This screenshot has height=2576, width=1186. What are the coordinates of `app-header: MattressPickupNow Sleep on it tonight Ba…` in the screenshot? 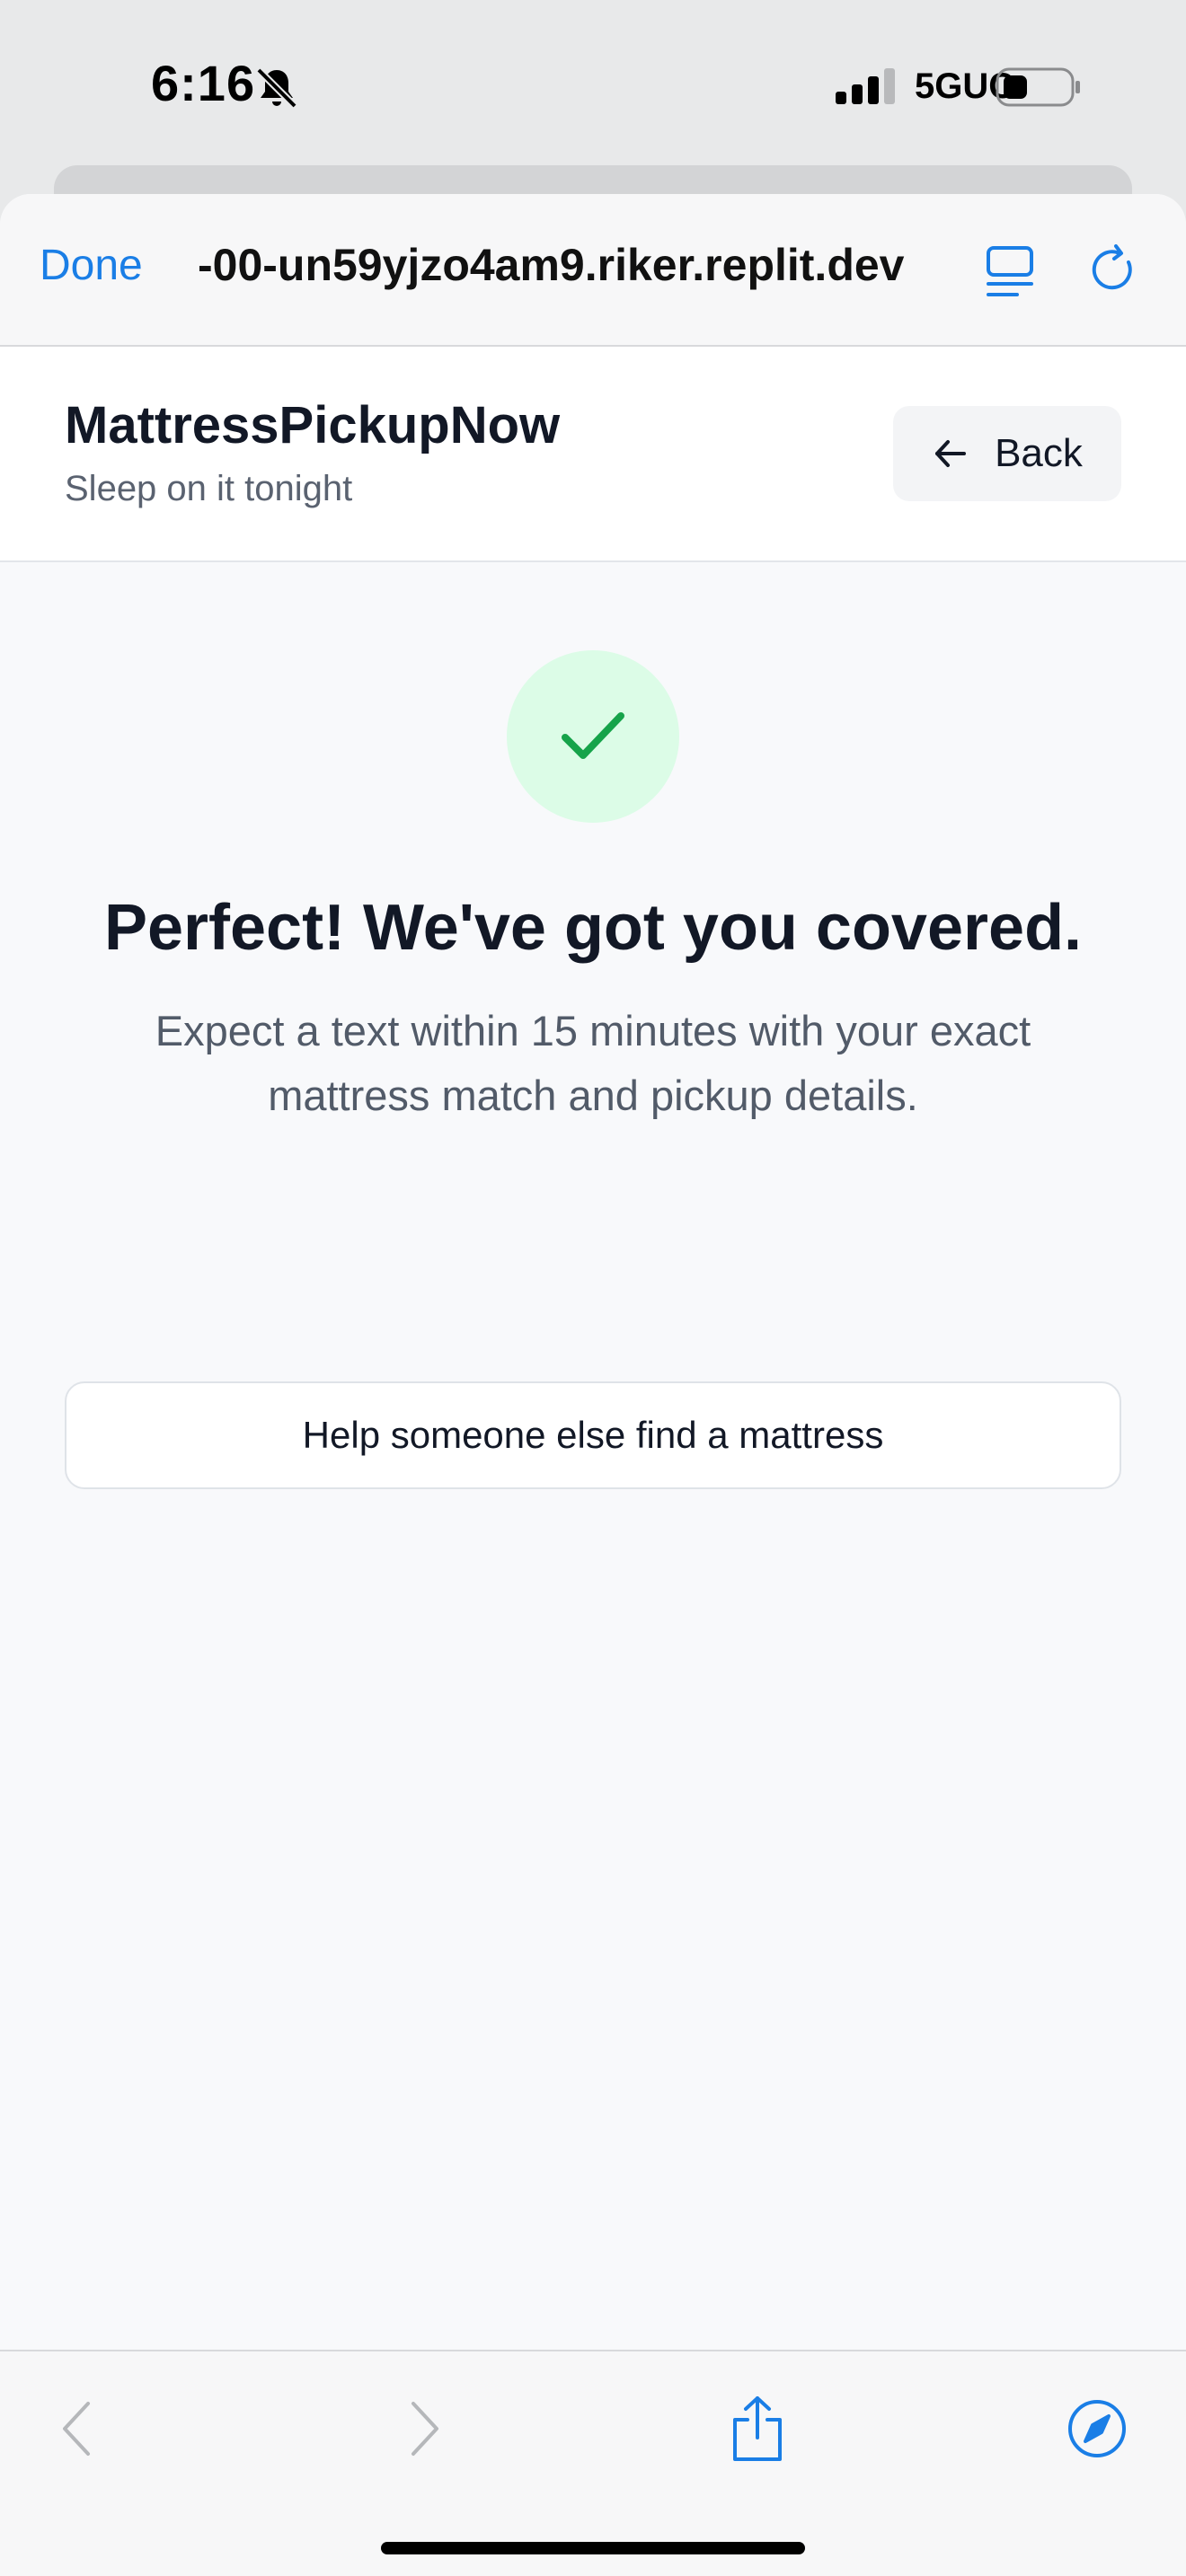 It's located at (593, 454).